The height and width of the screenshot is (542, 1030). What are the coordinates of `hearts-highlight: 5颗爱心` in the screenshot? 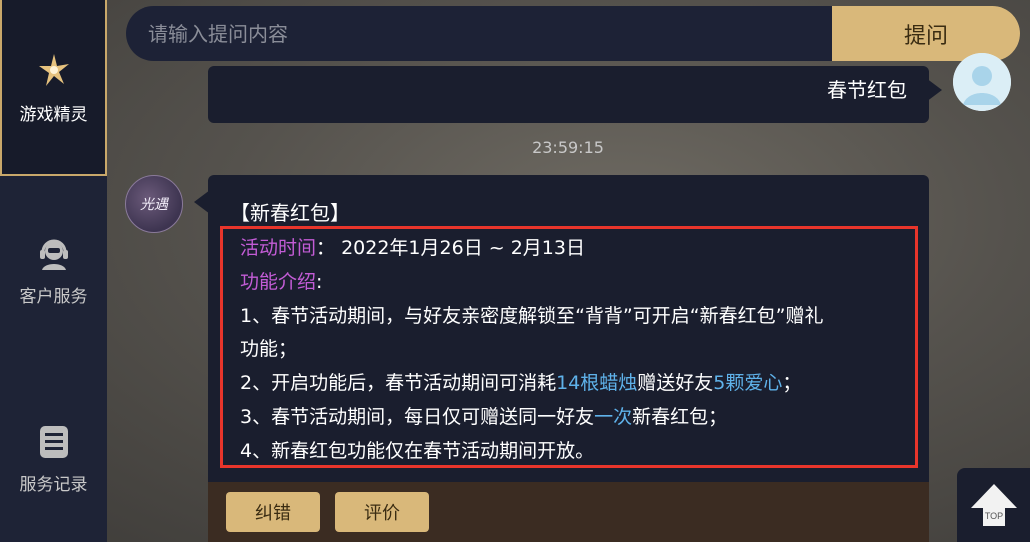 It's located at (748, 383).